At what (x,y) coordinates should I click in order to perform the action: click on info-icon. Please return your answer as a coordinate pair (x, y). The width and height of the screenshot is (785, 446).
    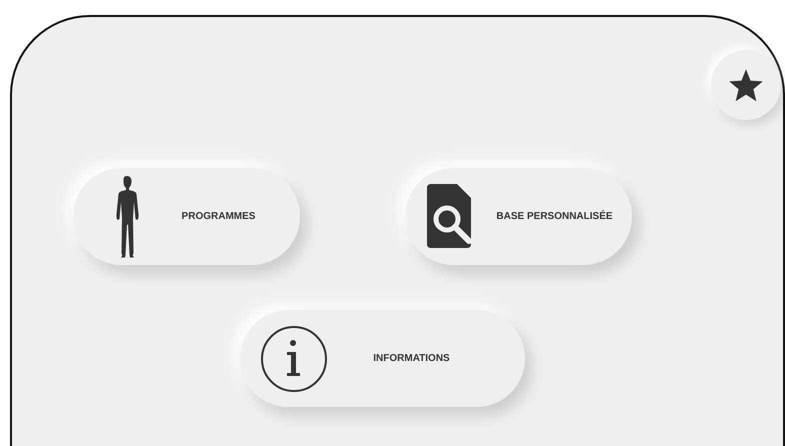
    Looking at the image, I should click on (294, 358).